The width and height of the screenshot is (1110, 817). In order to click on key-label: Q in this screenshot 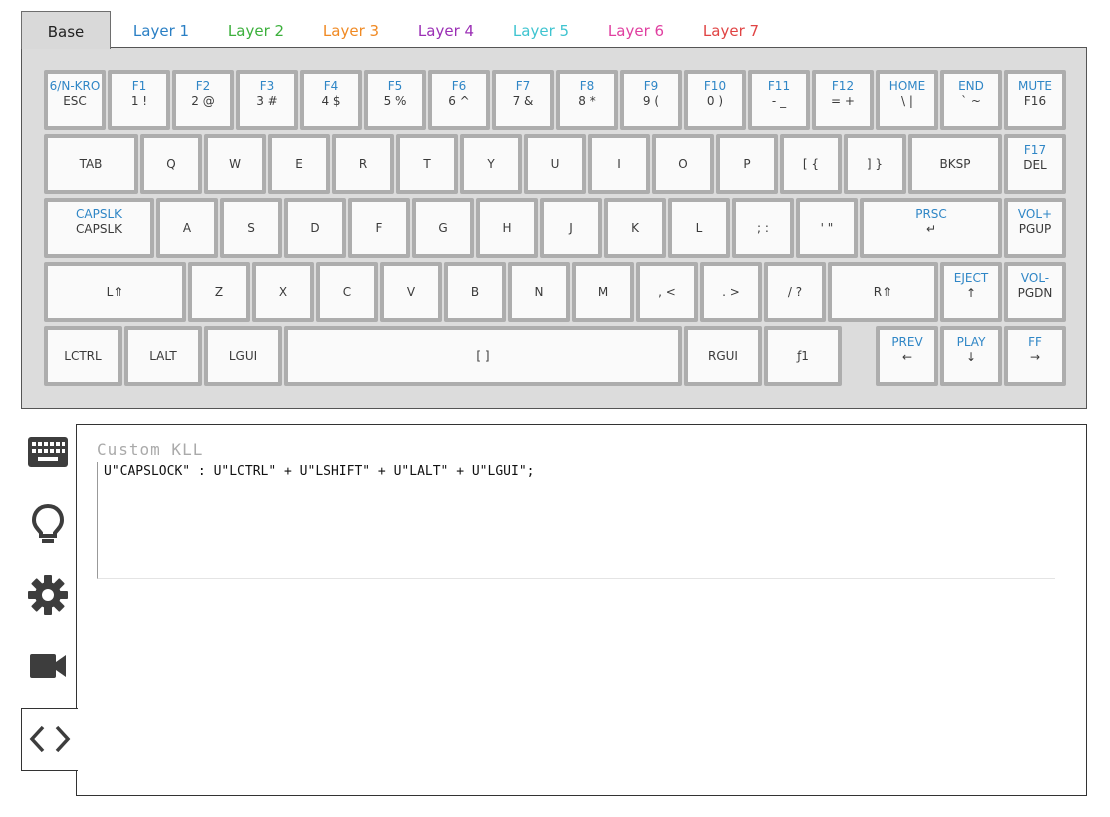, I will do `click(171, 164)`.